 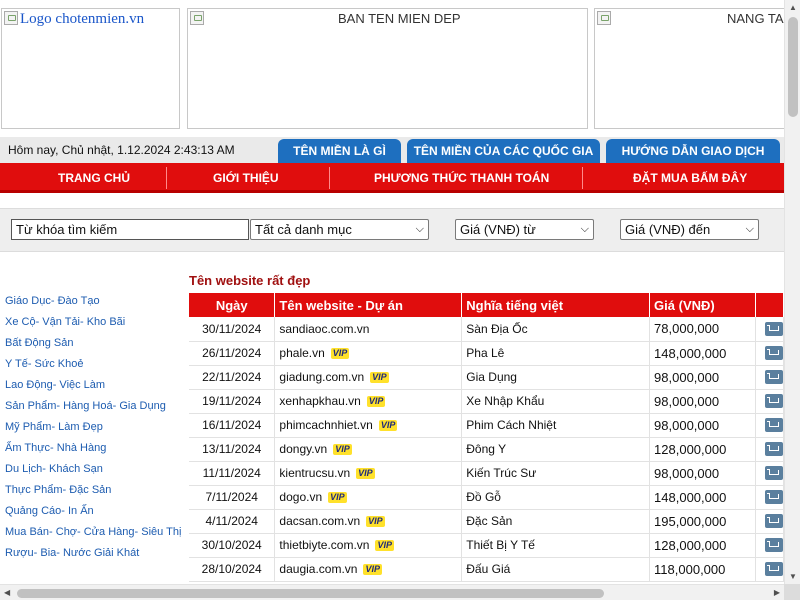 What do you see at coordinates (94, 511) in the screenshot?
I see `category-link: Quảng Cáo- In Ấn` at bounding box center [94, 511].